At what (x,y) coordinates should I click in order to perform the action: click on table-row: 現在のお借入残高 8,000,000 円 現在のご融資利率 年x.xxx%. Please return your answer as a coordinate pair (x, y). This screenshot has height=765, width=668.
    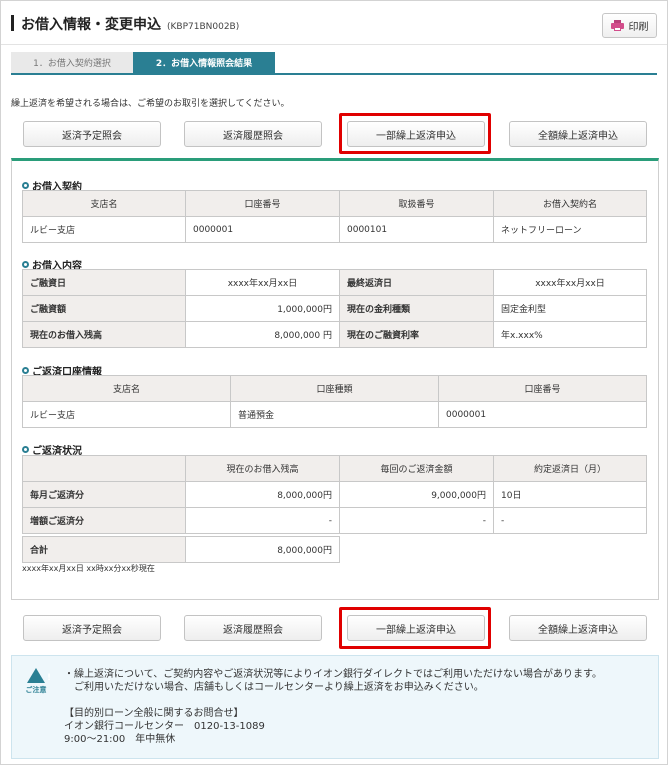
    Looking at the image, I should click on (334, 334).